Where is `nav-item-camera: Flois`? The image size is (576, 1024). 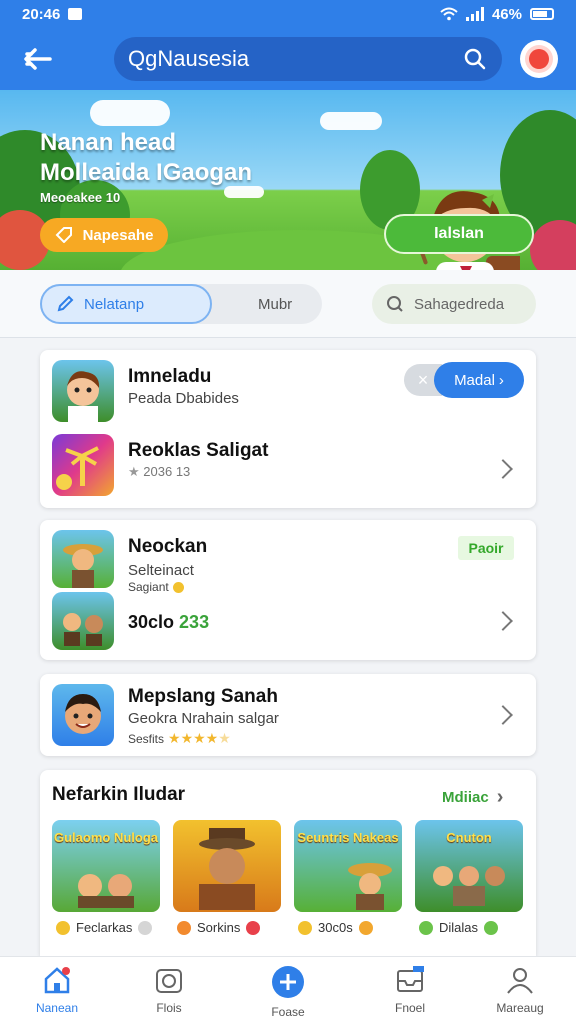 nav-item-camera: Flois is located at coordinates (169, 990).